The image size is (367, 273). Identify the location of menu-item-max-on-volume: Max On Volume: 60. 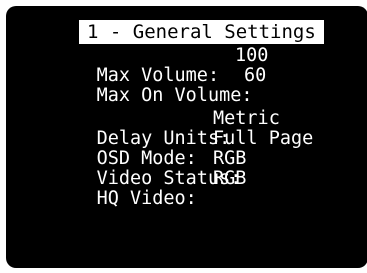
(159, 86).